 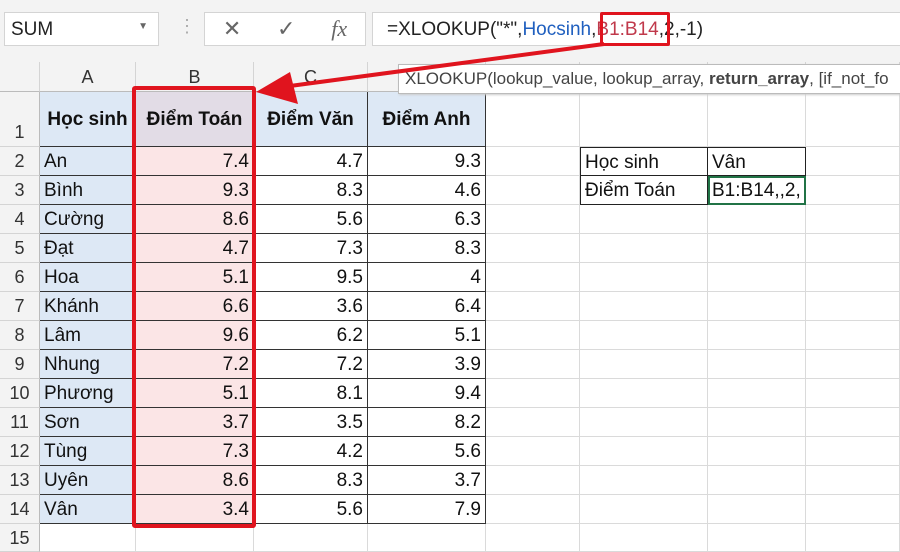 I want to click on arrow-head-icon, so click(x=277, y=88).